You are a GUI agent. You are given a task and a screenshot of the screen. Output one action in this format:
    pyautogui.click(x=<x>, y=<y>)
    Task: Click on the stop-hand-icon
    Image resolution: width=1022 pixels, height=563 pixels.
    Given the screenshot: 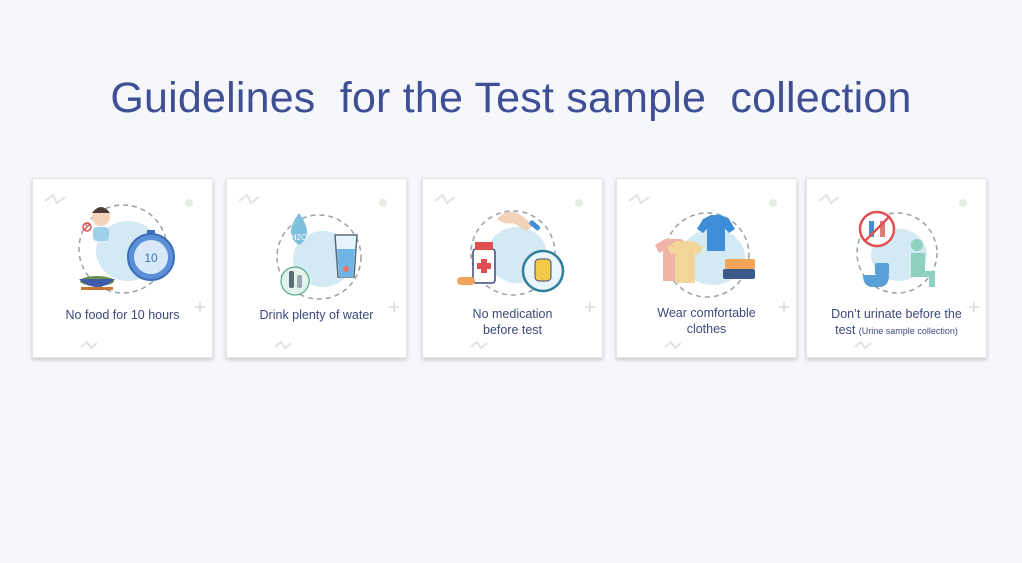 What is the action you would take?
    pyautogui.click(x=543, y=271)
    